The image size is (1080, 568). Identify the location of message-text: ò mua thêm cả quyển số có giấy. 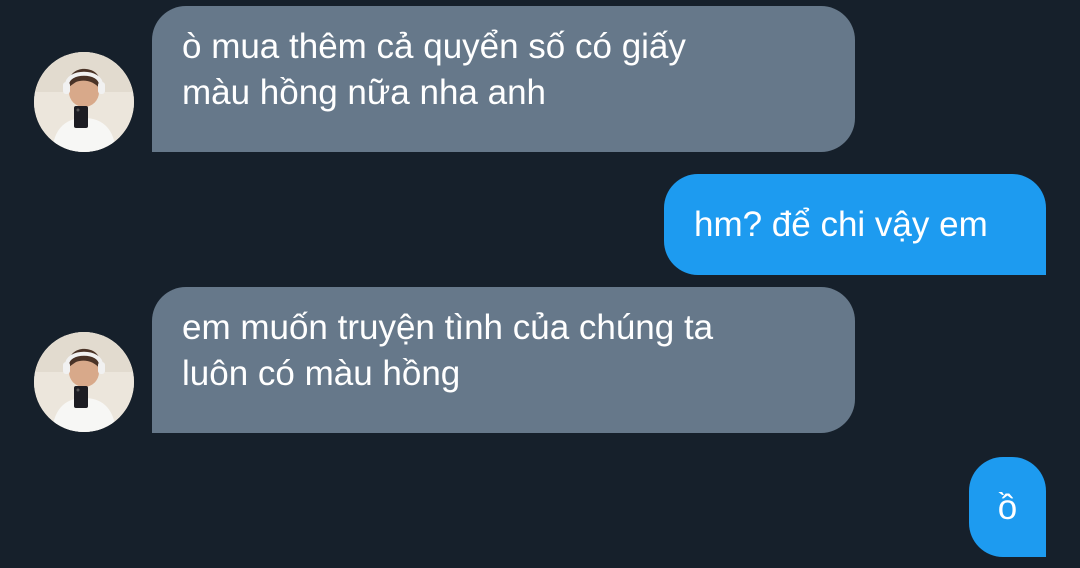
(434, 46).